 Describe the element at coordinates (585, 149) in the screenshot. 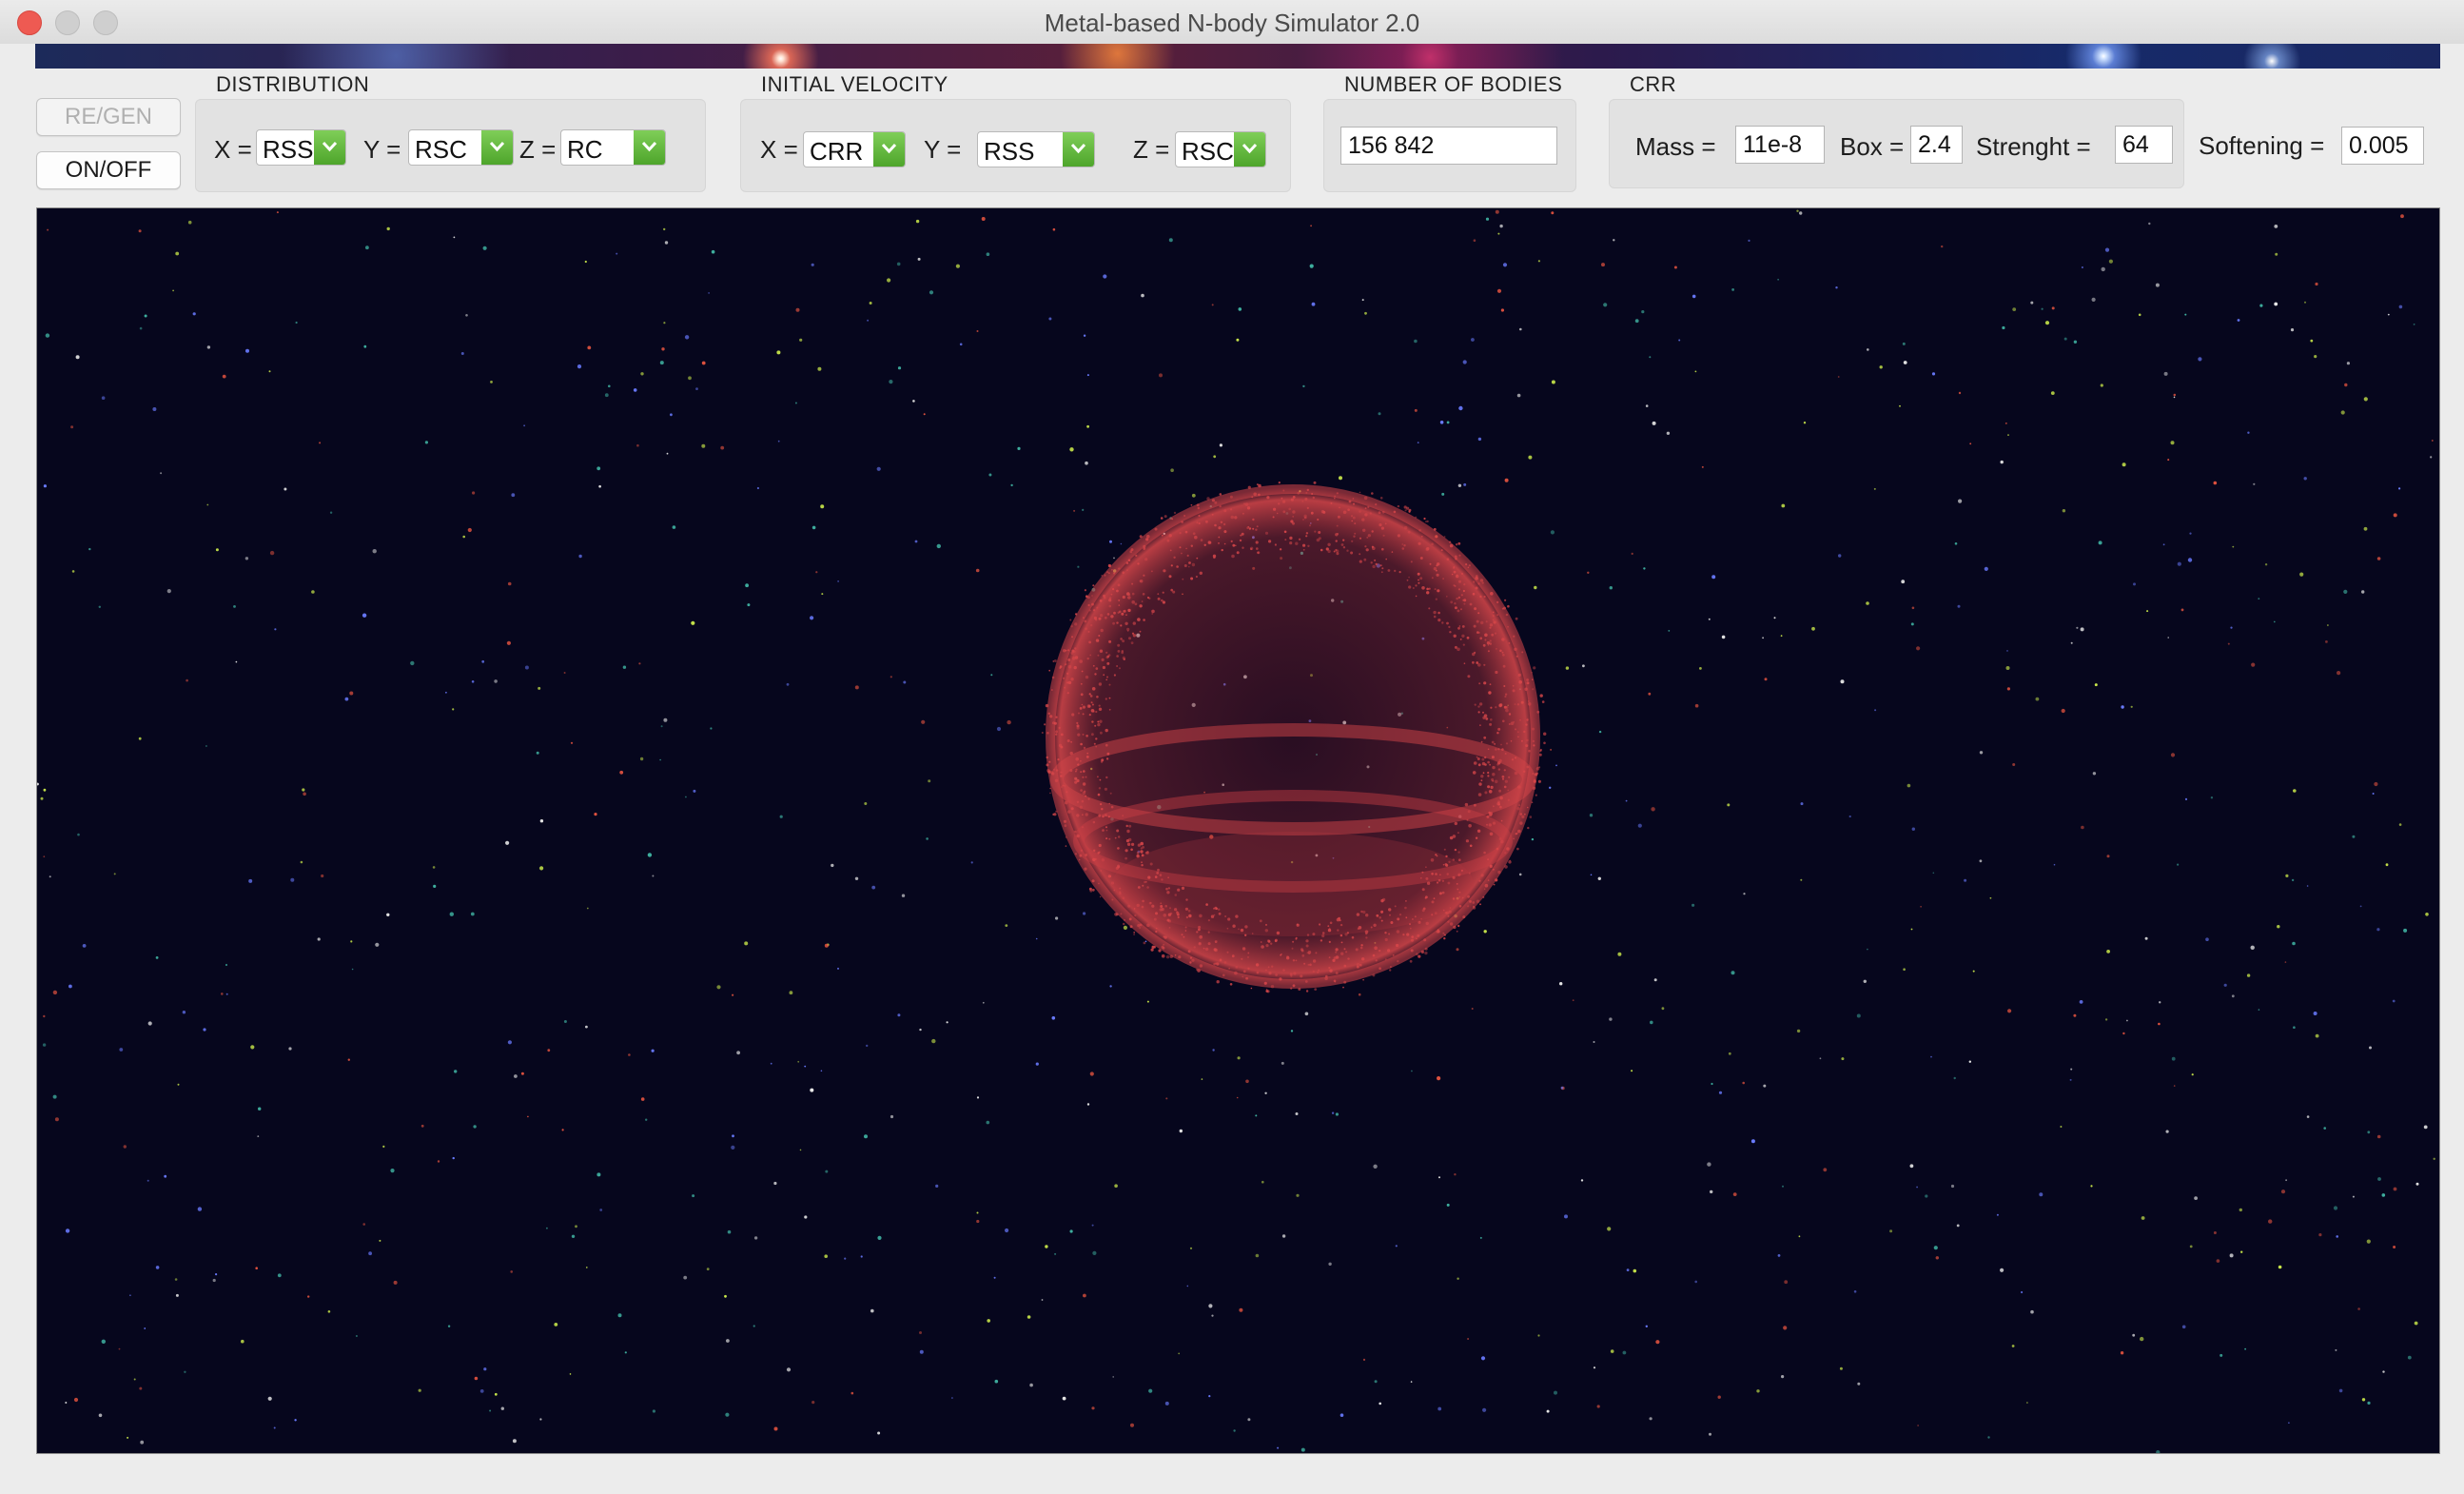

I see `distribution-z-value: RC` at that location.